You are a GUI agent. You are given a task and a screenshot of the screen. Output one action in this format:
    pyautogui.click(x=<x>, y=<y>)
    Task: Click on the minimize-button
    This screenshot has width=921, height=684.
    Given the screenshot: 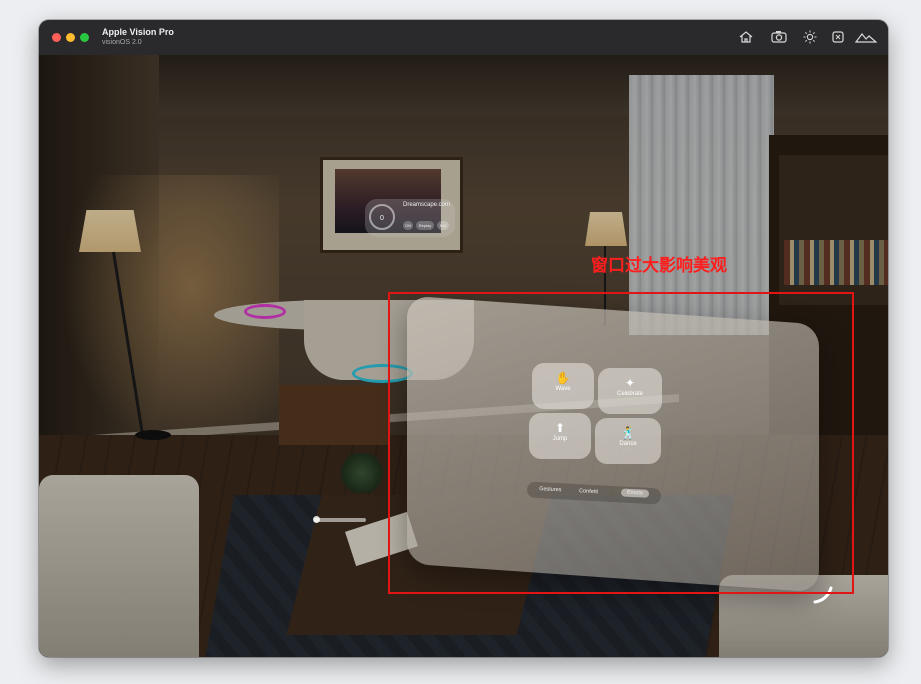 What is the action you would take?
    pyautogui.click(x=70, y=37)
    